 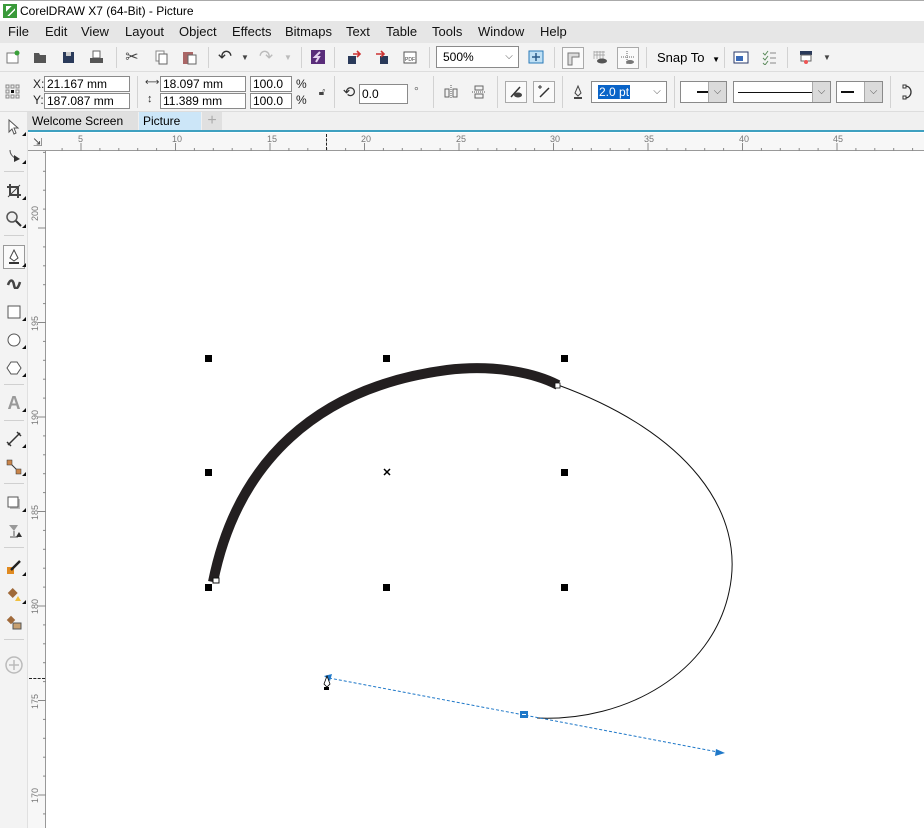 I want to click on show-guidelines-icon, so click(x=628, y=58).